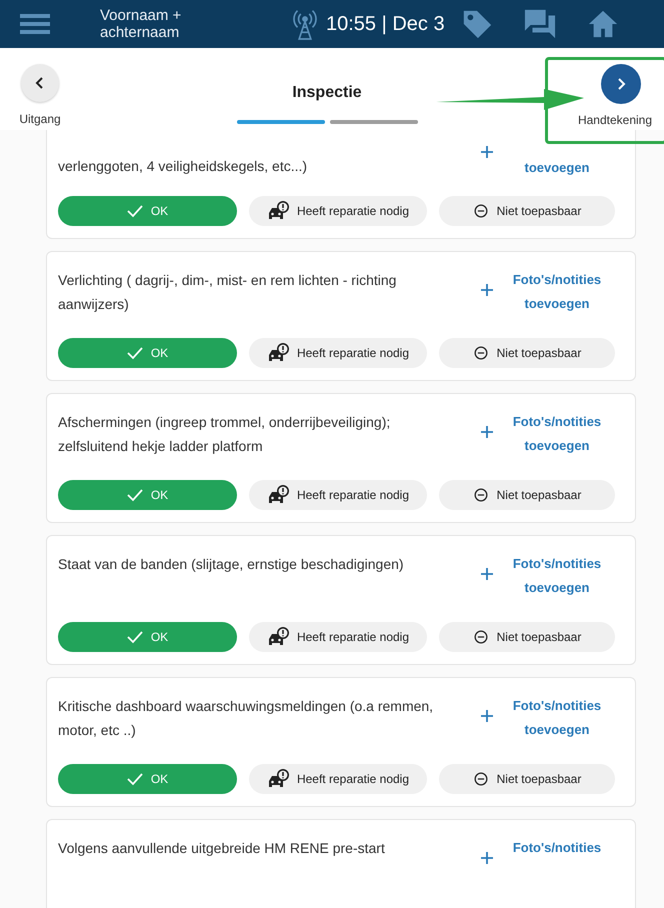 The height and width of the screenshot is (908, 664). Describe the element at coordinates (228, 292) in the screenshot. I see `item-description: Verlichting ( dagrij-, dim-, mist- en rem lichten - richting aanwijzers)` at that location.